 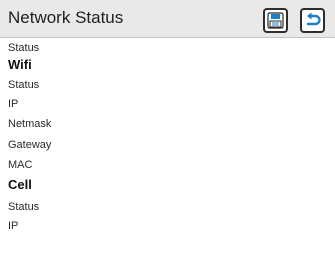 What do you see at coordinates (24, 48) in the screenshot?
I see `label-status: Status` at bounding box center [24, 48].